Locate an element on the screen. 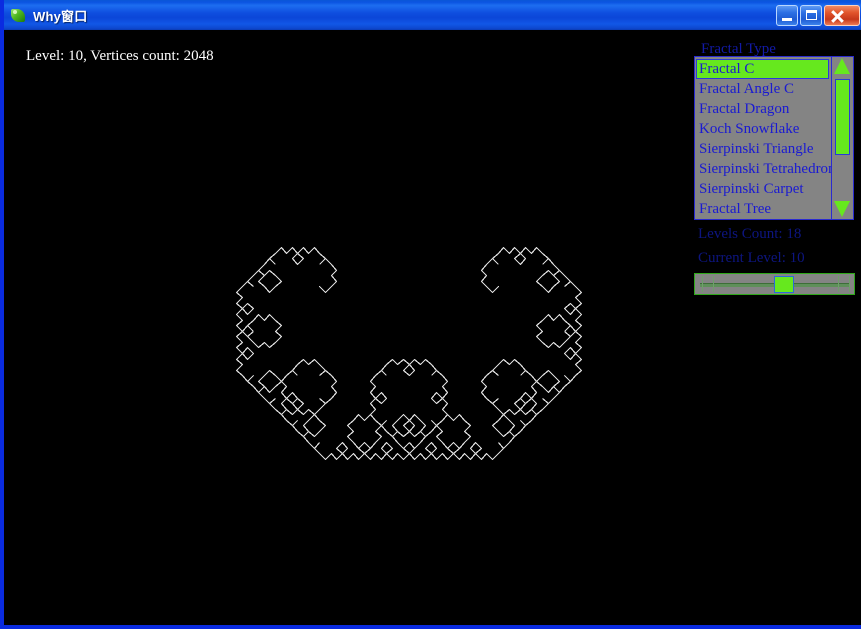 This screenshot has height=629, width=861. fractal-curve-svg is located at coordinates (409, 353).